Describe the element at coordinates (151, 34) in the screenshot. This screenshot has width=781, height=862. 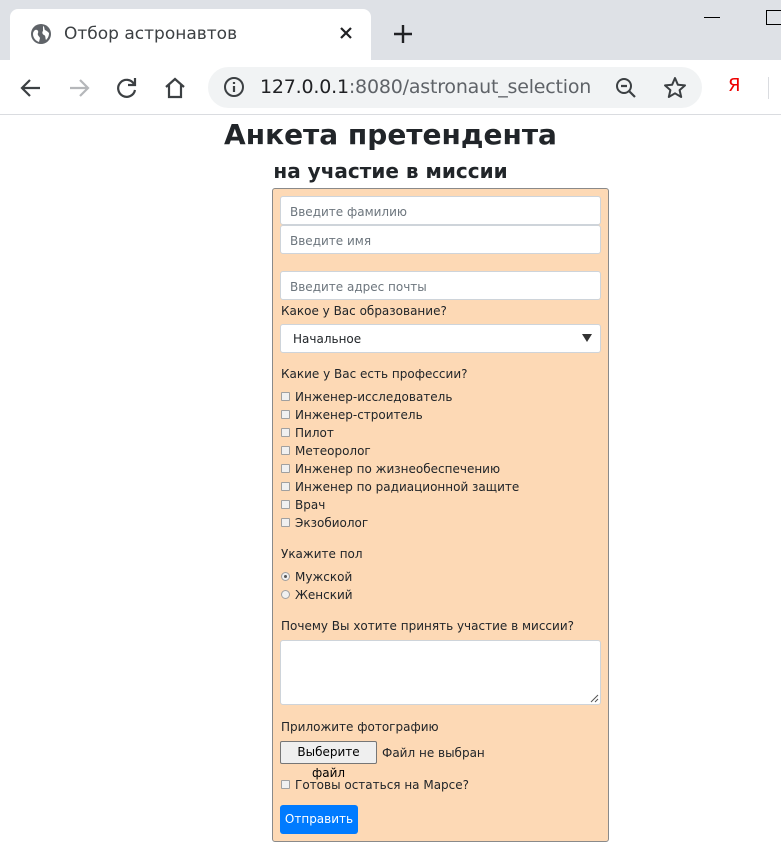
I see `tab-title: Отбор астронавтов` at that location.